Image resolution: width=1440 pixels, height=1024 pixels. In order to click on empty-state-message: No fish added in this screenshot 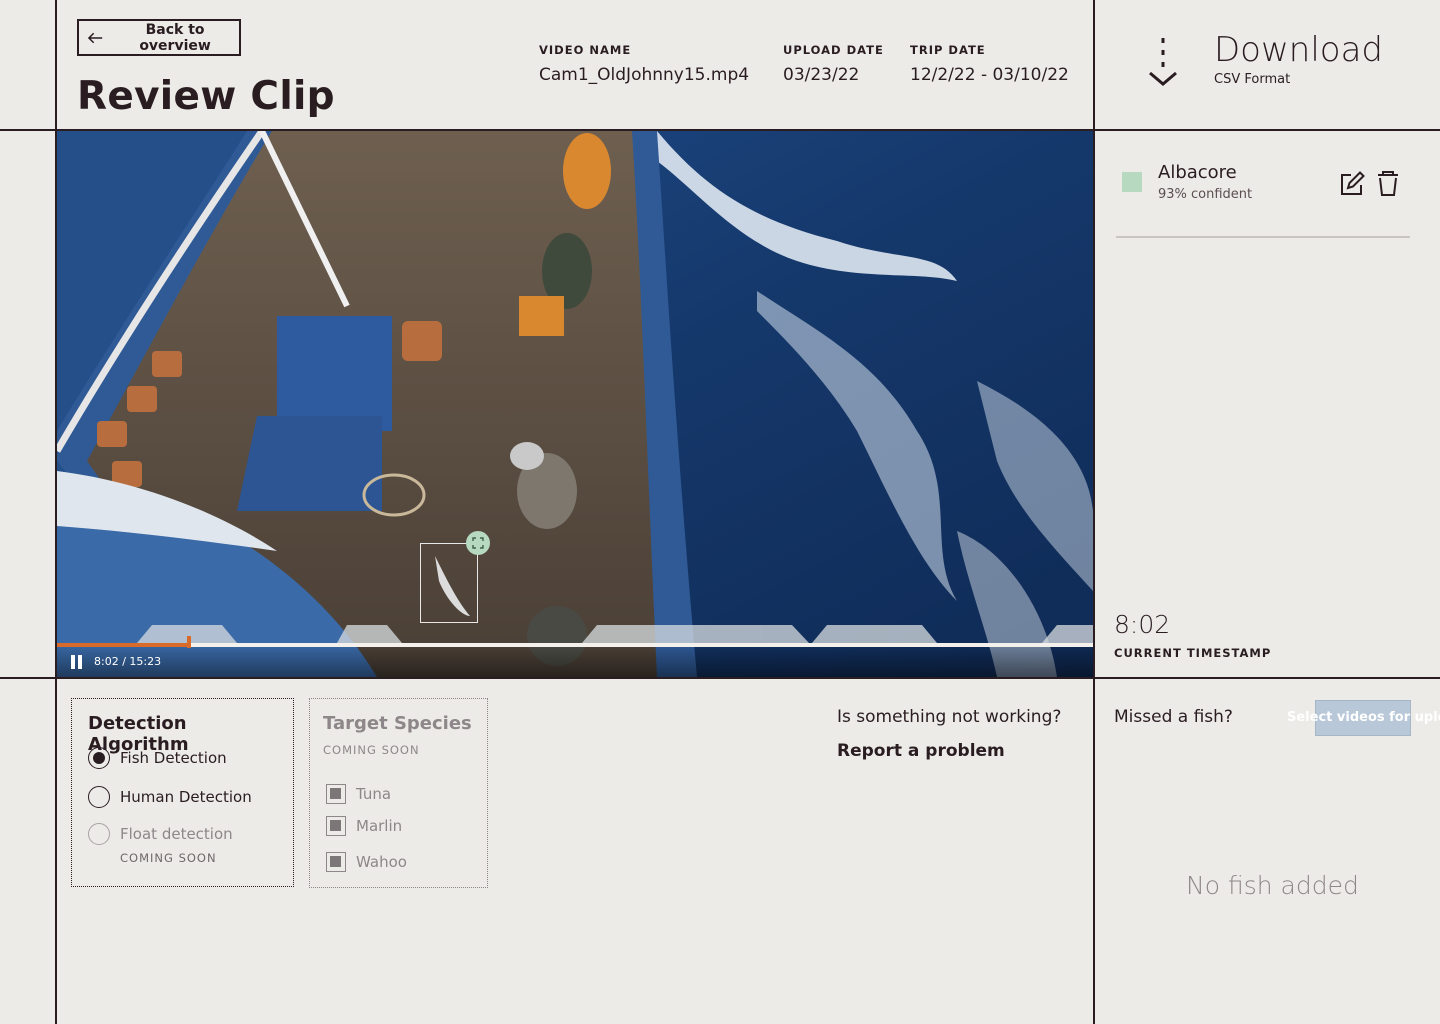, I will do `click(1272, 885)`.